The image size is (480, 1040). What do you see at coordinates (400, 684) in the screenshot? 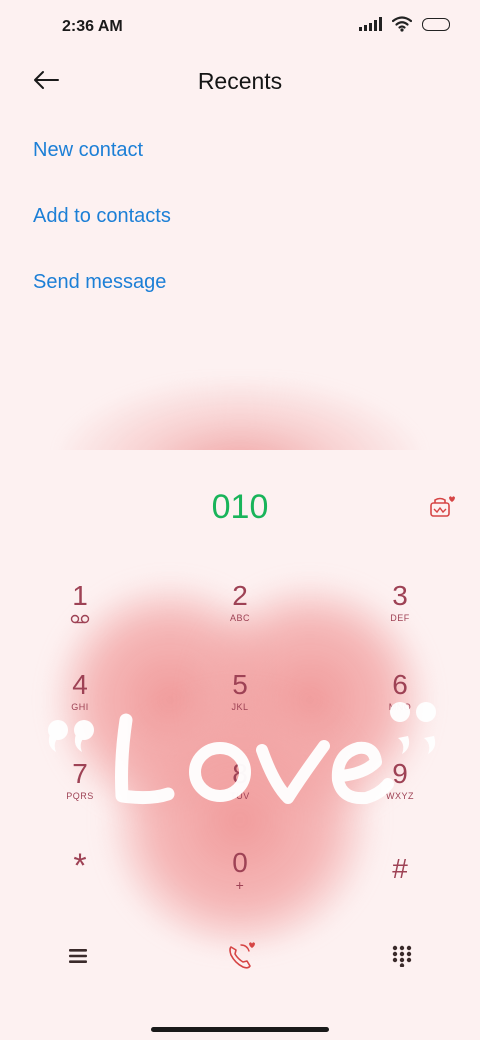
I see `key-digit: 6` at bounding box center [400, 684].